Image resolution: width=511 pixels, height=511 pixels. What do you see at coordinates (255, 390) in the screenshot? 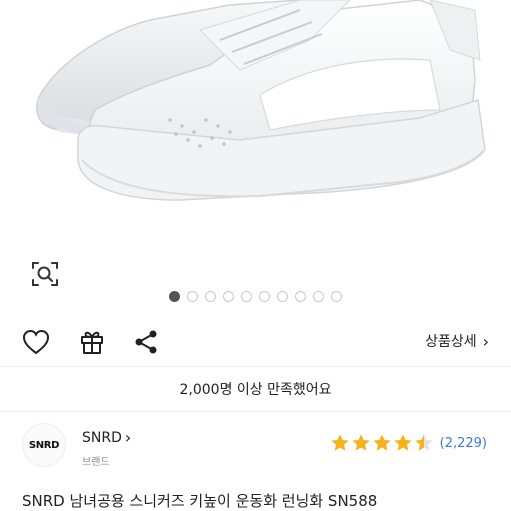
I see `satisfaction-banner: 2,000명 이상 만족했어요` at bounding box center [255, 390].